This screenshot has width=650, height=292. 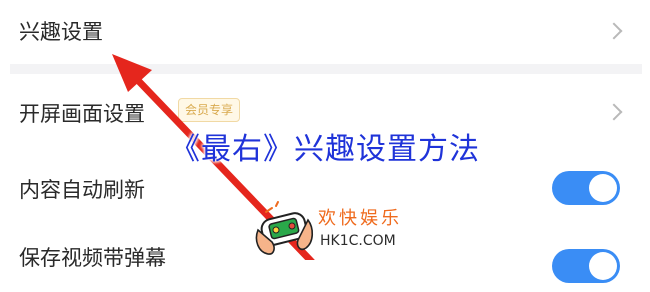 I want to click on watermark-name: 欢快娱乐, so click(x=360, y=218).